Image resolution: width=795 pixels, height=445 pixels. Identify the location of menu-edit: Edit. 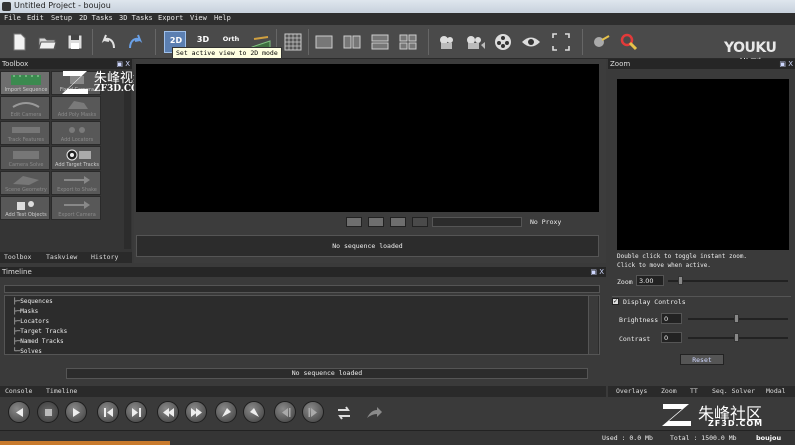
(35, 18).